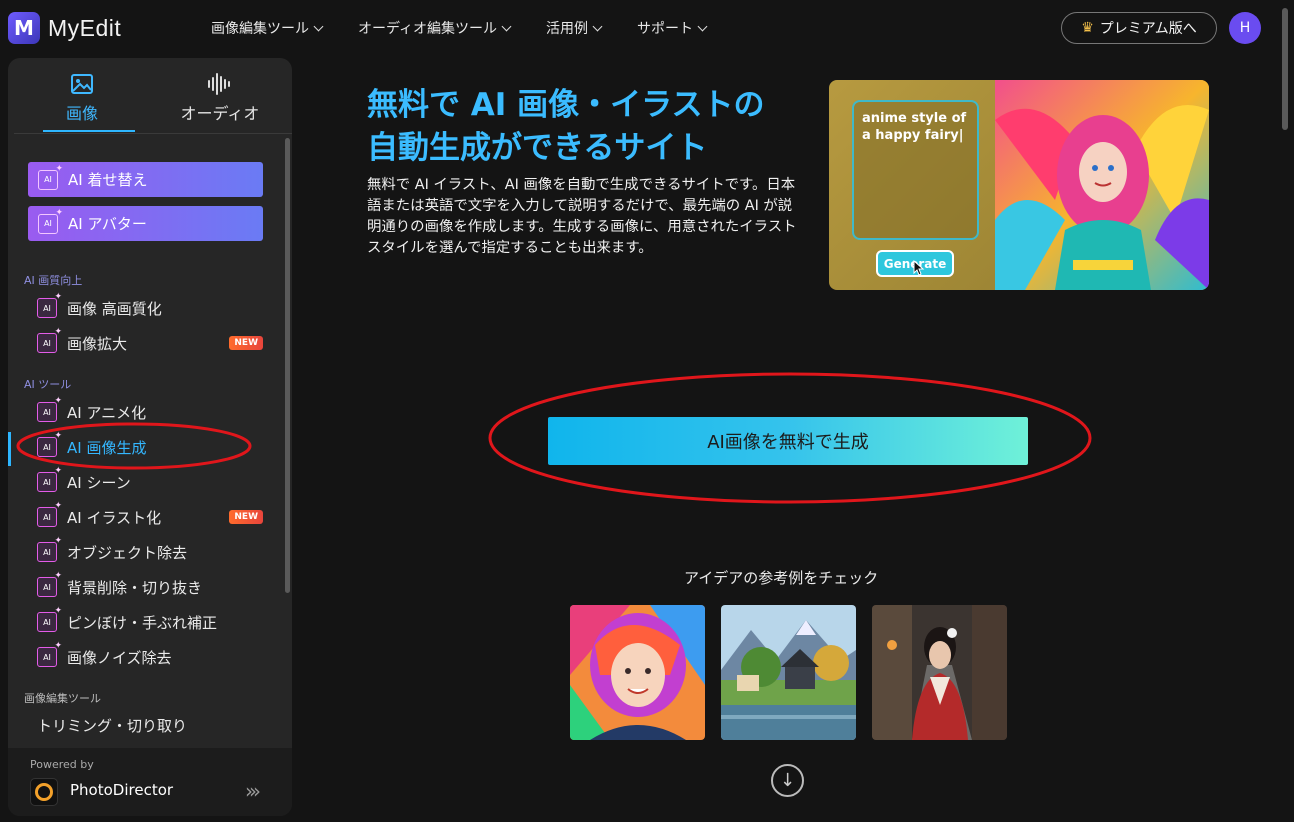 Image resolution: width=1294 pixels, height=822 pixels. I want to click on sidebar-item-denoise: AI 画像ノイズ除去, so click(152, 655).